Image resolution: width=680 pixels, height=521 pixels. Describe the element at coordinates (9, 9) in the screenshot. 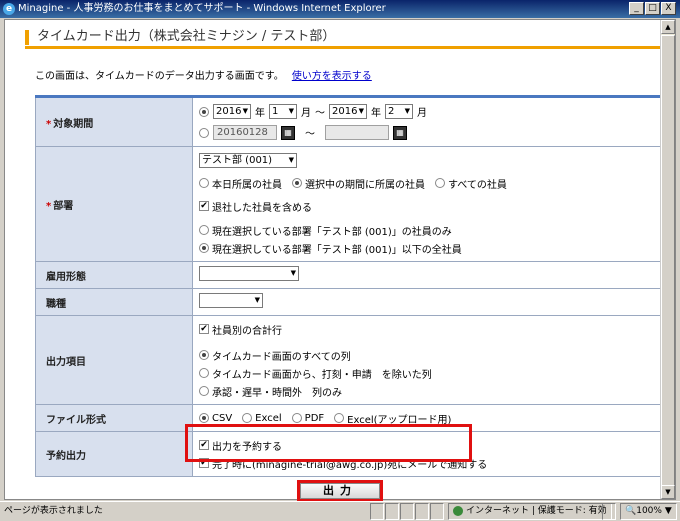

I see `ie-icon: e` at that location.